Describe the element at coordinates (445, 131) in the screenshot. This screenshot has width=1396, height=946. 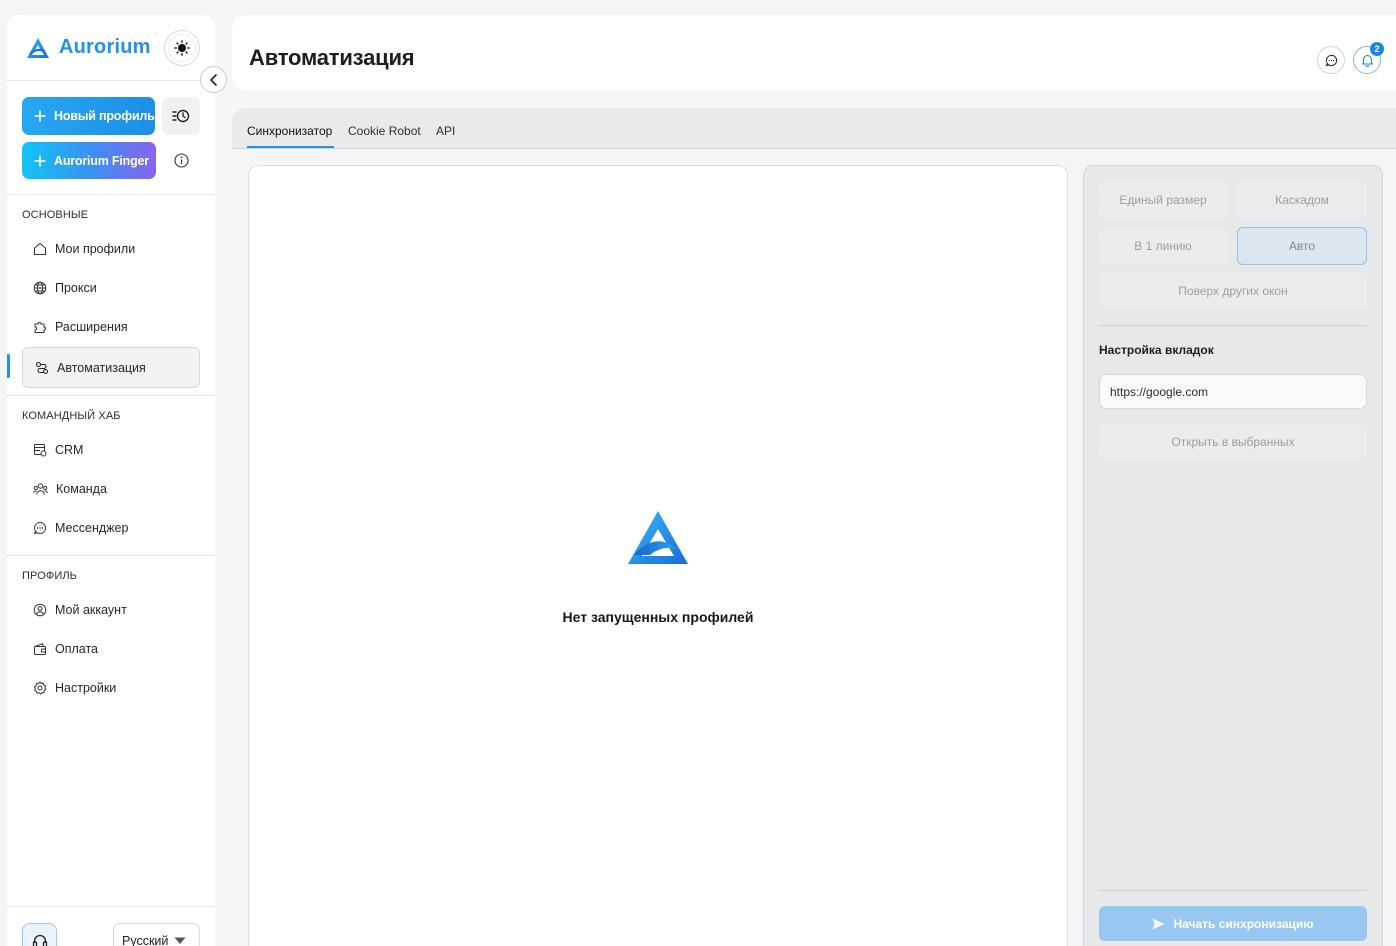
I see `tab-api: API` at that location.